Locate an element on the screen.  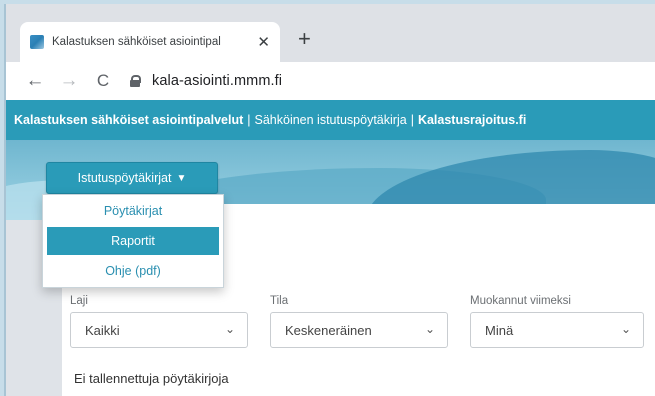
back-arrow-icon: ← is located at coordinates (35, 81).